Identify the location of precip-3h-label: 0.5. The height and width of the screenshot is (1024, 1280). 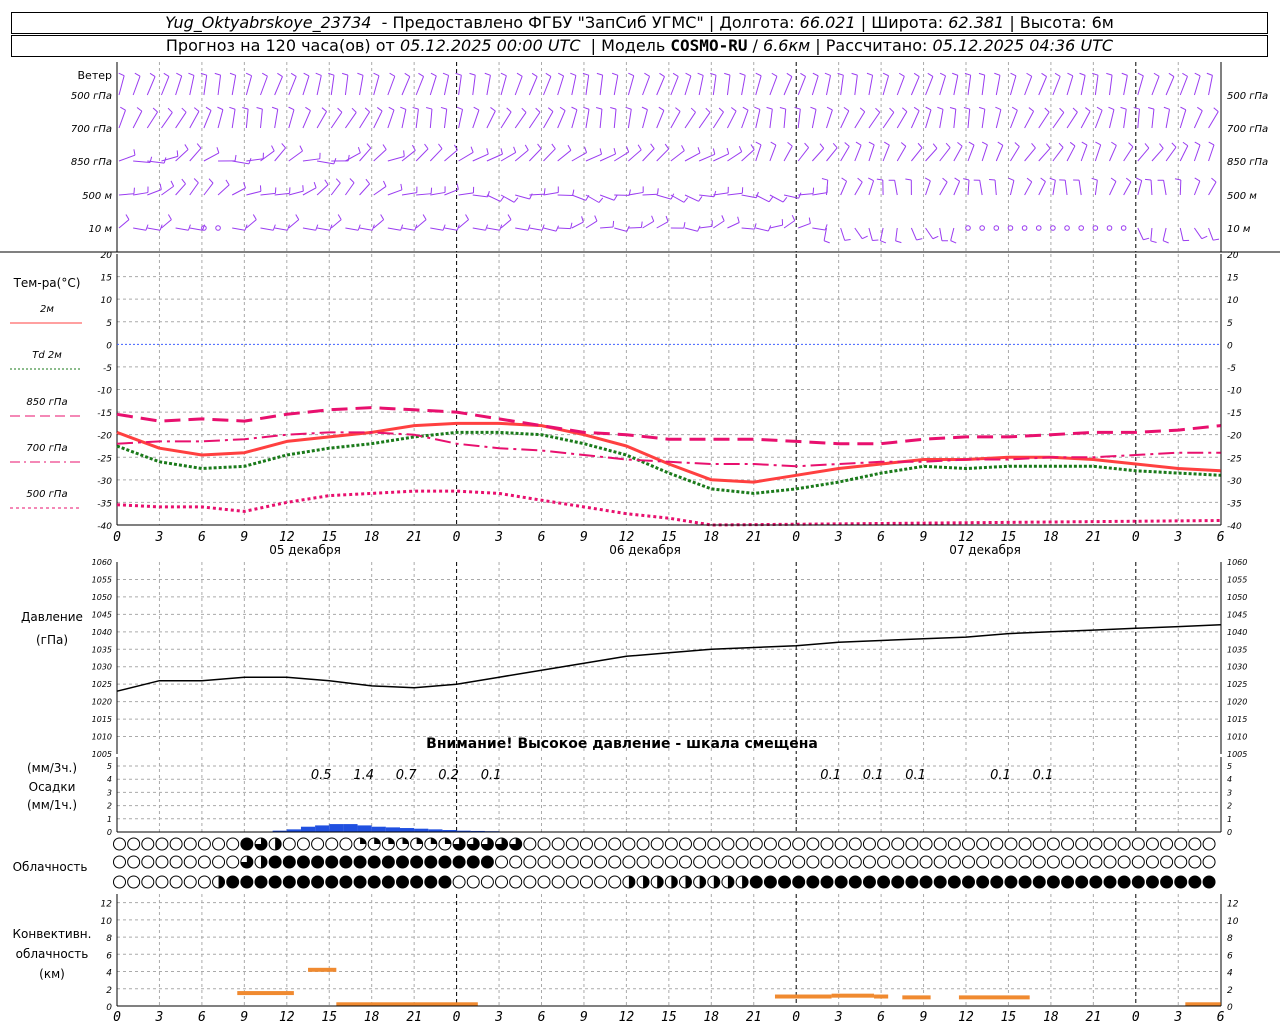
(321, 775).